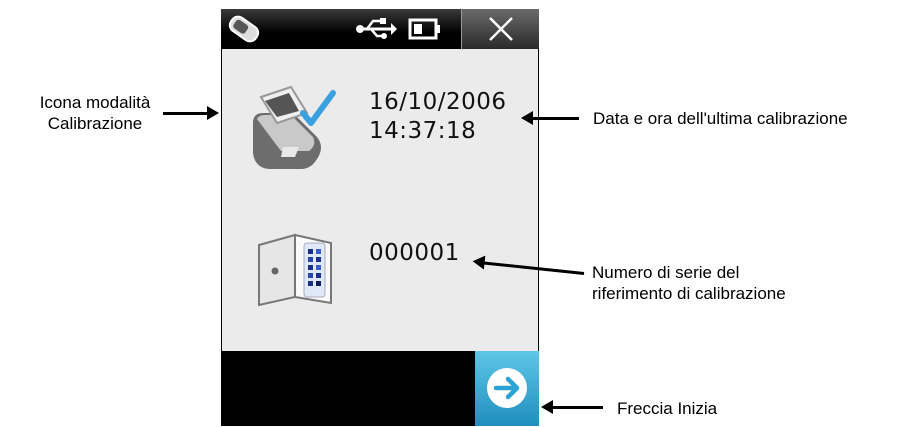  What do you see at coordinates (244, 29) in the screenshot?
I see `device-icon` at bounding box center [244, 29].